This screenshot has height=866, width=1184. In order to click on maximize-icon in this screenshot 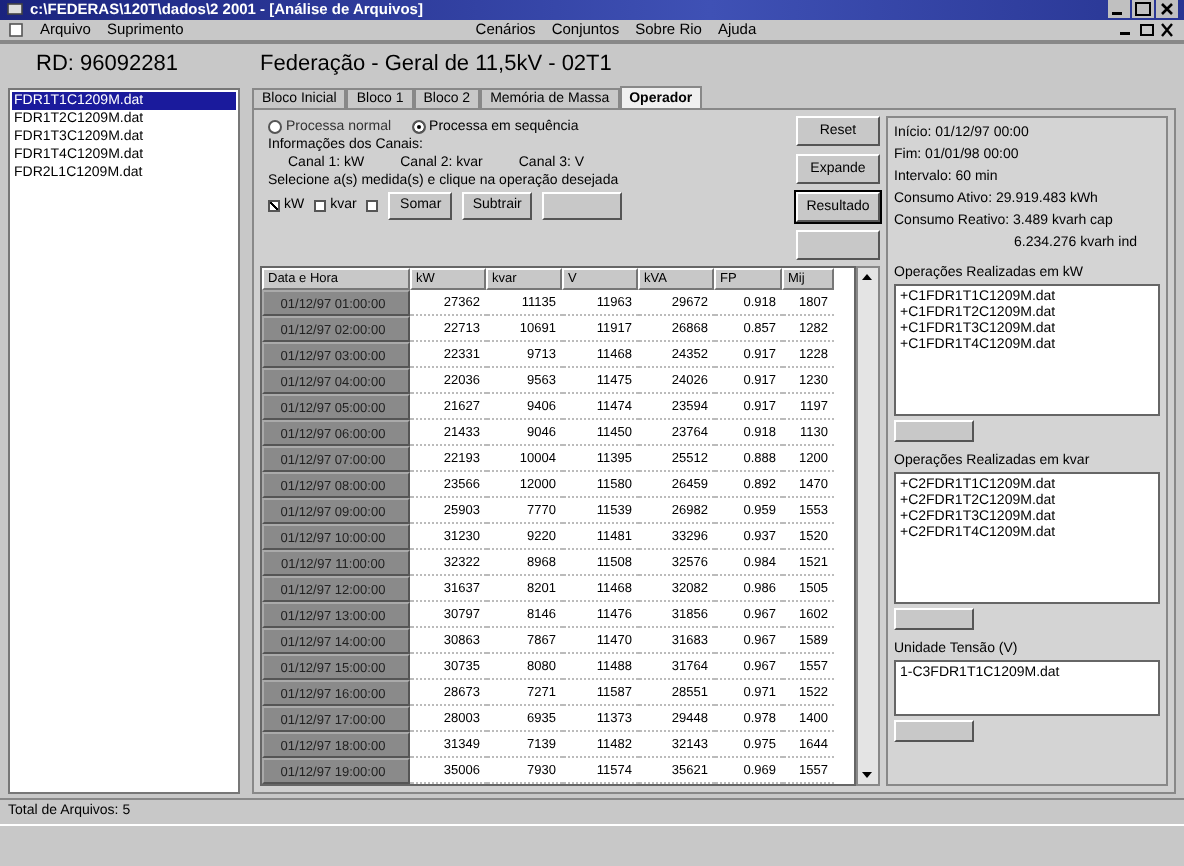, I will do `click(1143, 9)`.